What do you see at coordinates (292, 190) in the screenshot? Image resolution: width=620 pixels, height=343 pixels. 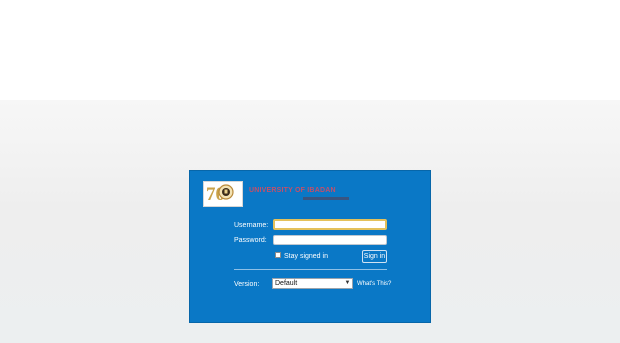 I see `university-name: UNIVERSITY OF IBADAN` at bounding box center [292, 190].